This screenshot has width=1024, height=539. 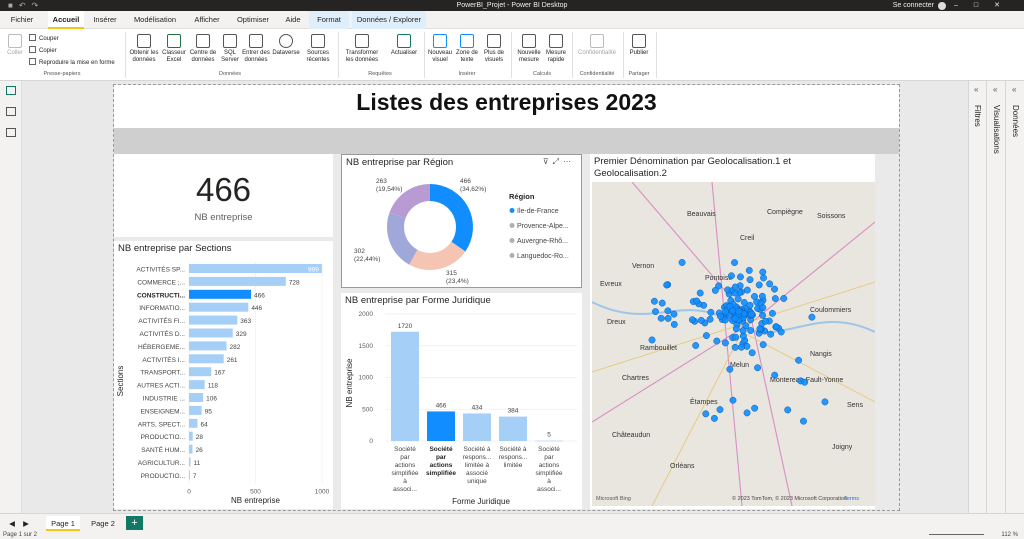 What do you see at coordinates (1009, 535) in the screenshot?
I see `zoom-level: 112 %` at bounding box center [1009, 535].